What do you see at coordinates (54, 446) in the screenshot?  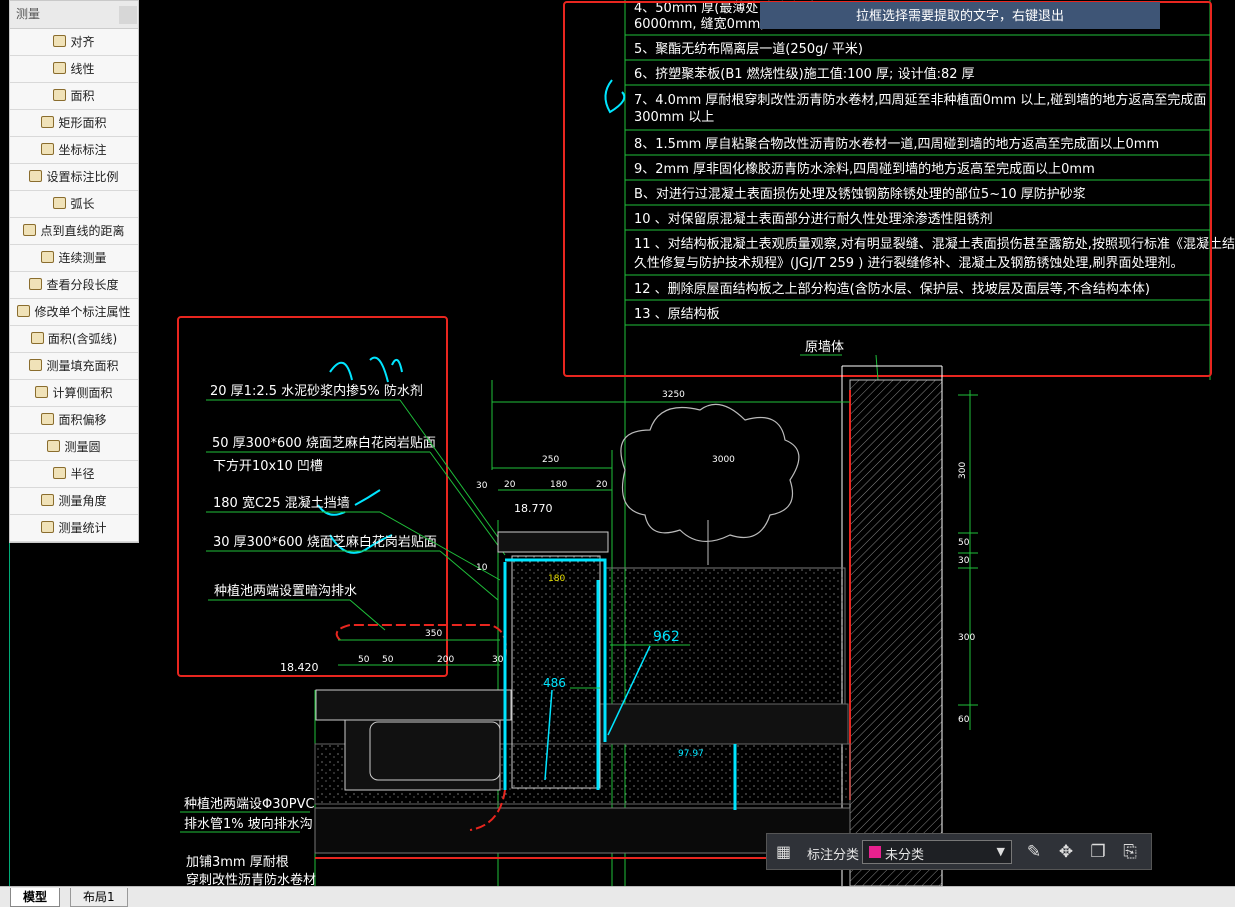 I see `circle-measure-icon` at bounding box center [54, 446].